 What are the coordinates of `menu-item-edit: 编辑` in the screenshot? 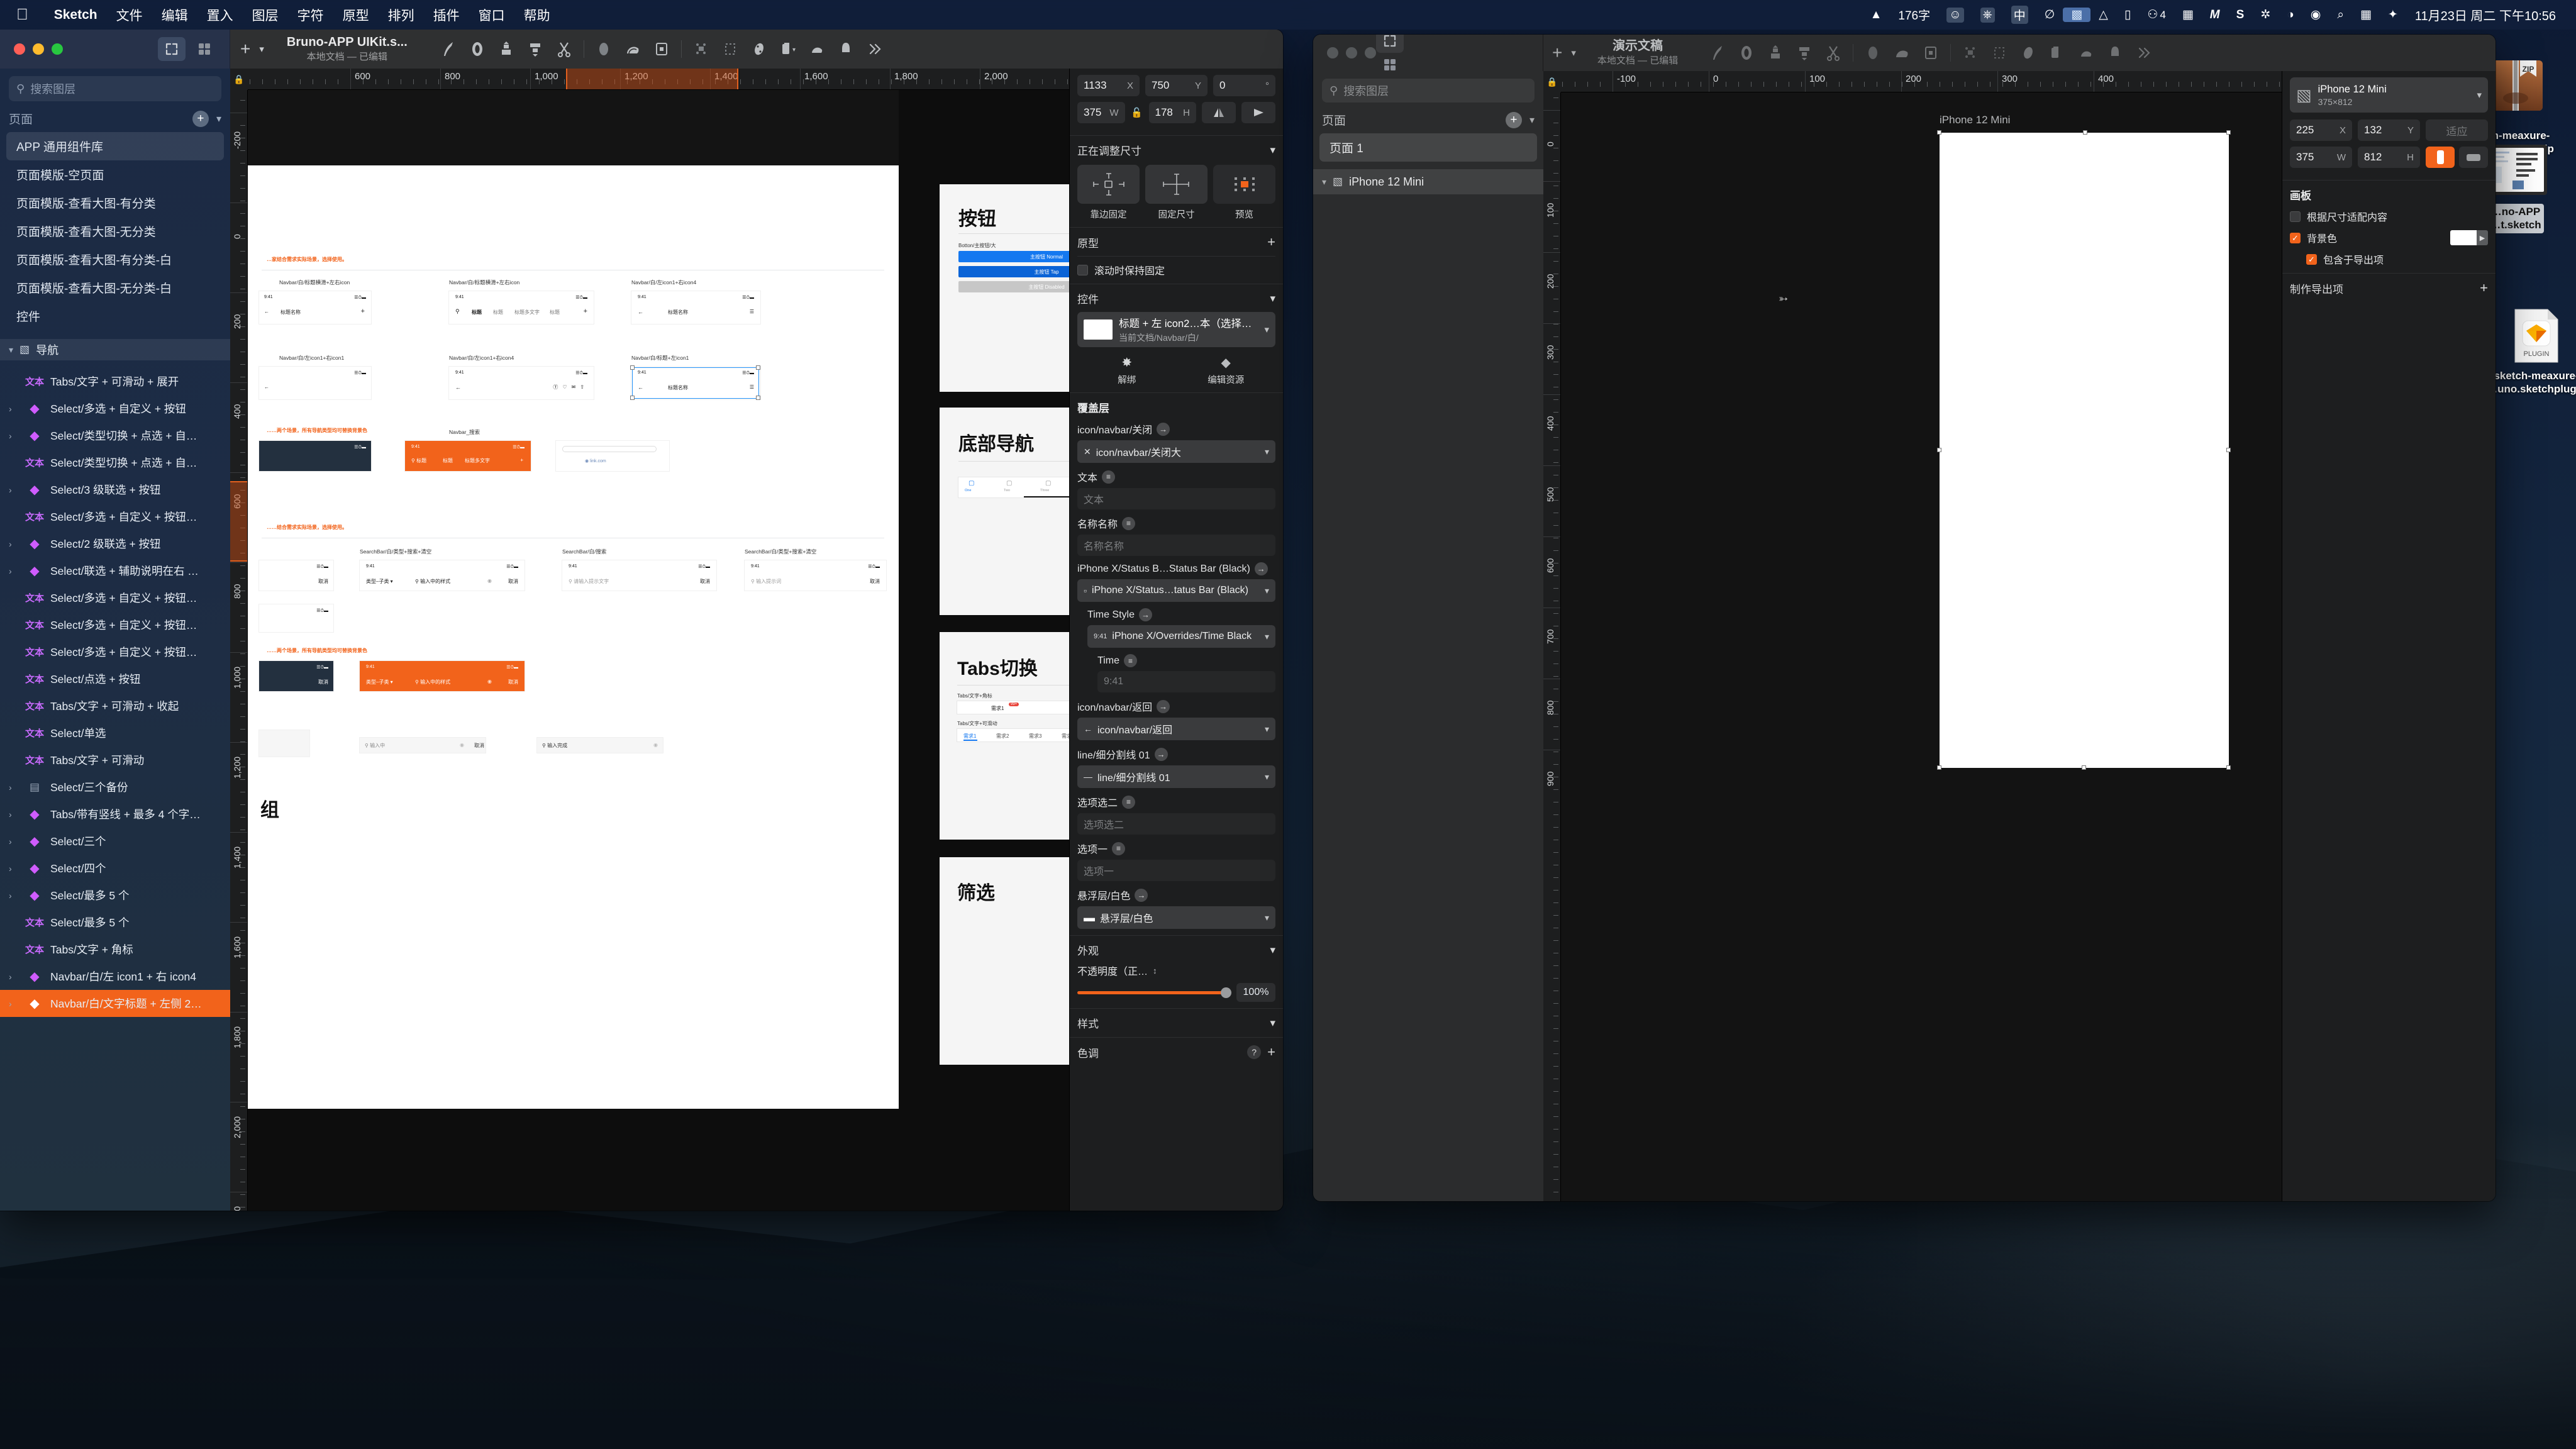 It's located at (174, 15).